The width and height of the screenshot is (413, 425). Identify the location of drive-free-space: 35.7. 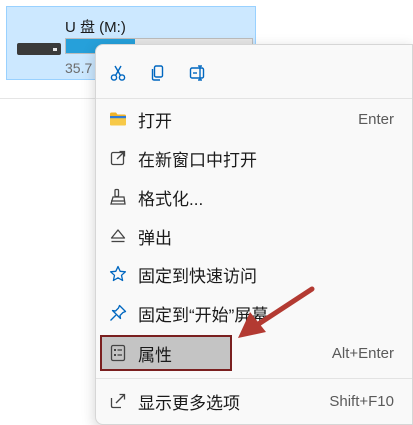
(79, 68).